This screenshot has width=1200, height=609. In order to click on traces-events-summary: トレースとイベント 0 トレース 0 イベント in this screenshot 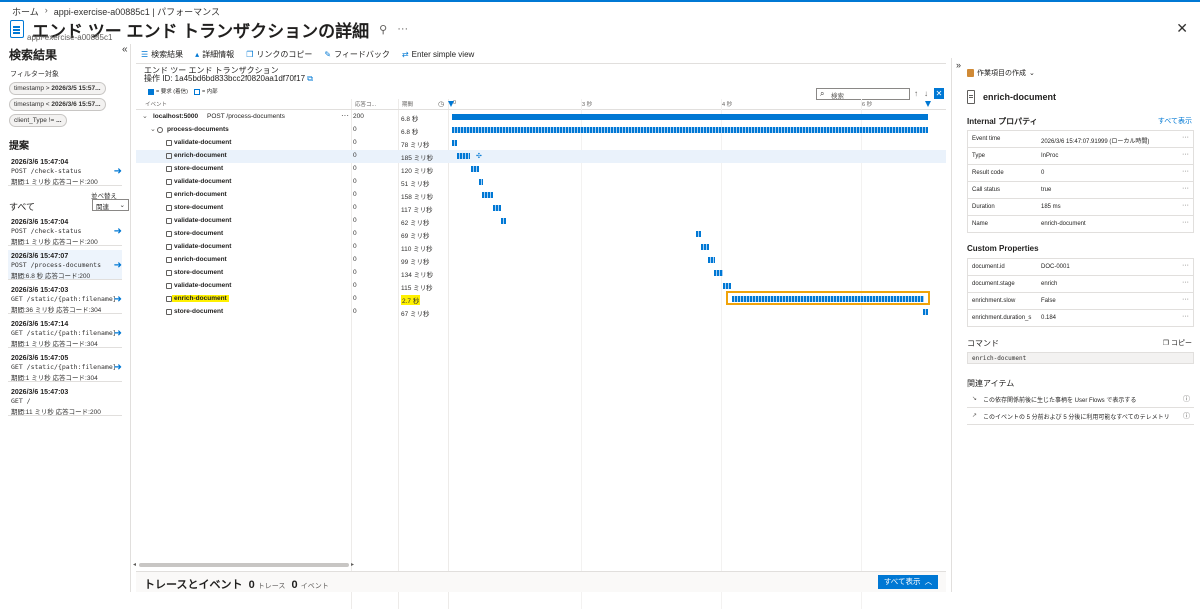, I will do `click(236, 584)`.